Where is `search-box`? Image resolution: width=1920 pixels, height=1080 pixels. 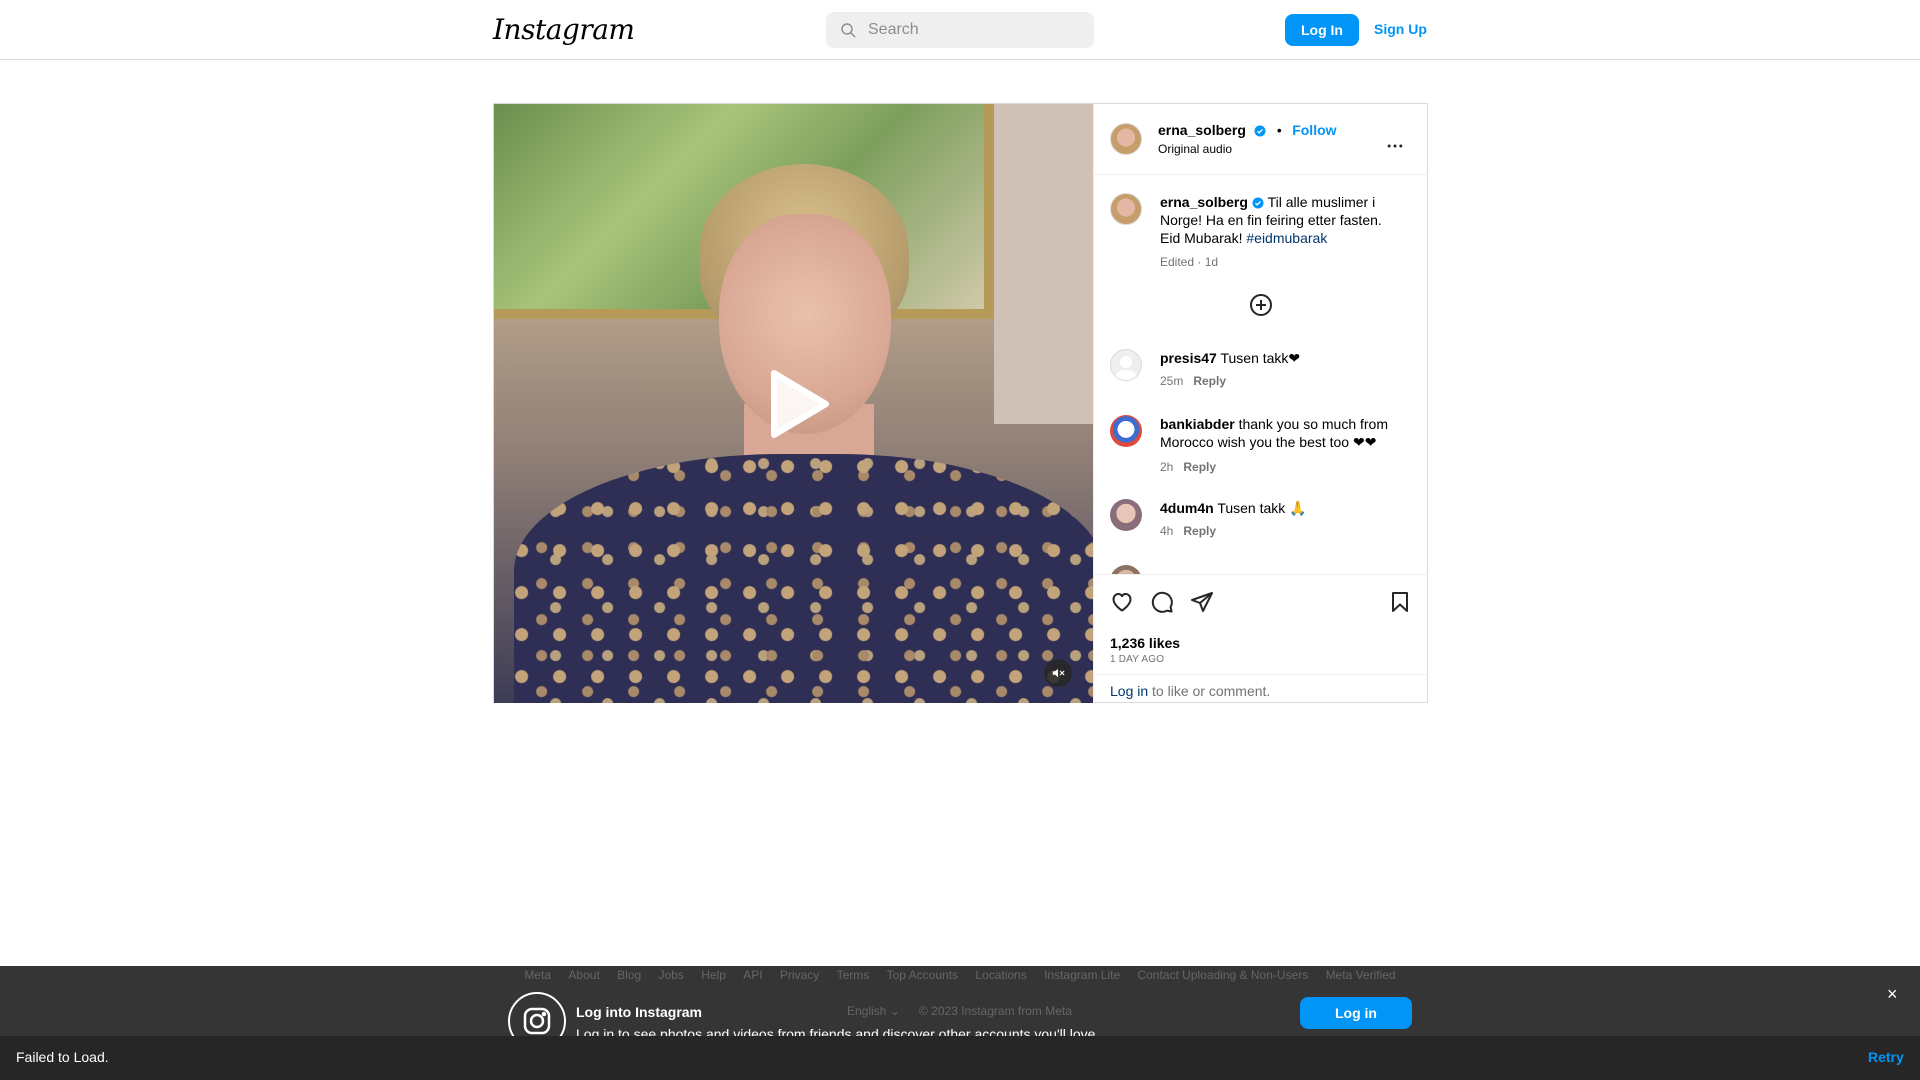 search-box is located at coordinates (960, 30).